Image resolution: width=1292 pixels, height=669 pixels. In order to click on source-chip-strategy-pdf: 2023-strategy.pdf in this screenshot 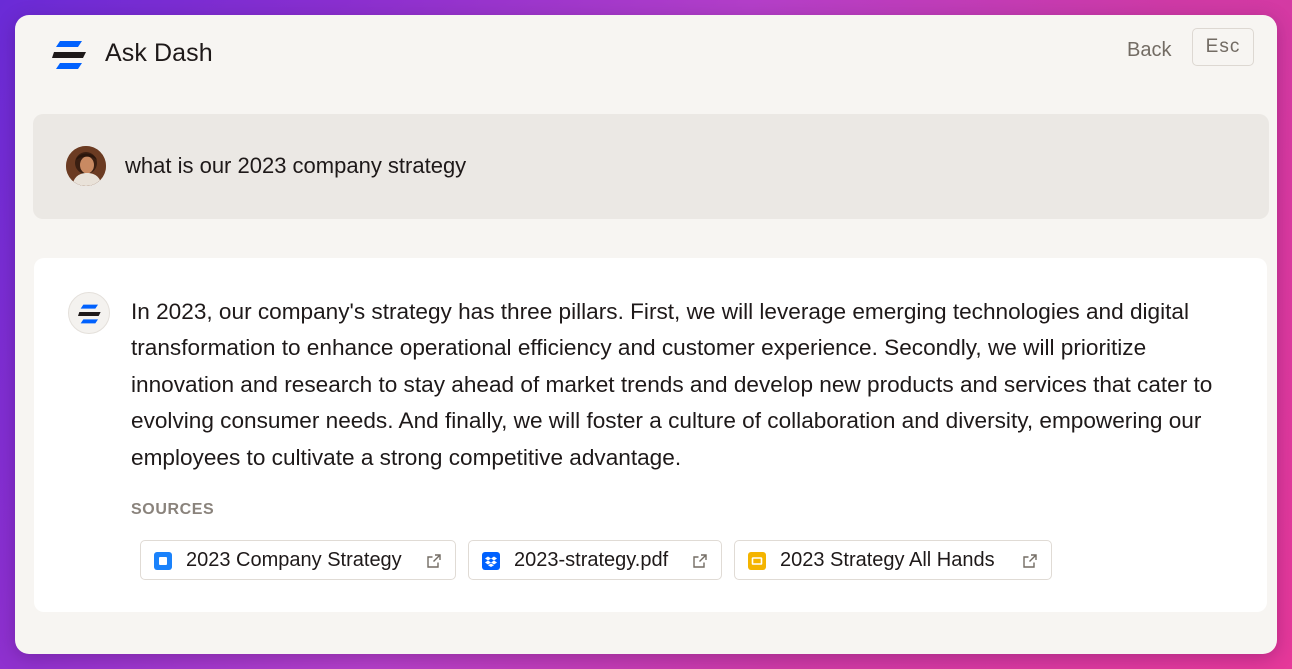, I will do `click(595, 560)`.